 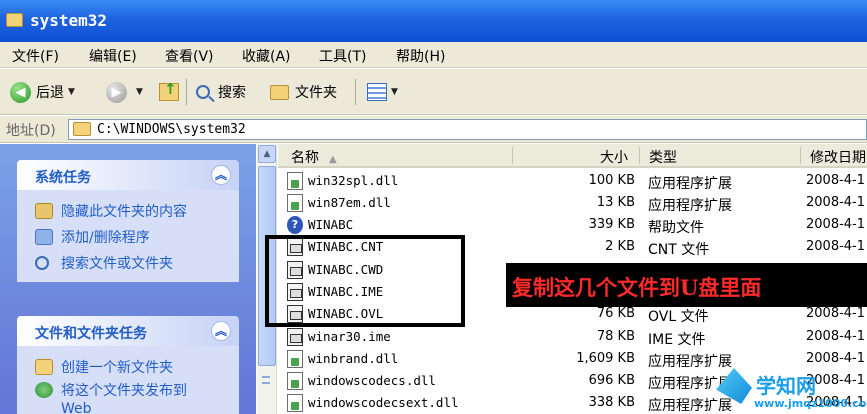 I want to click on scroll-up-icon: ▲, so click(x=267, y=154).